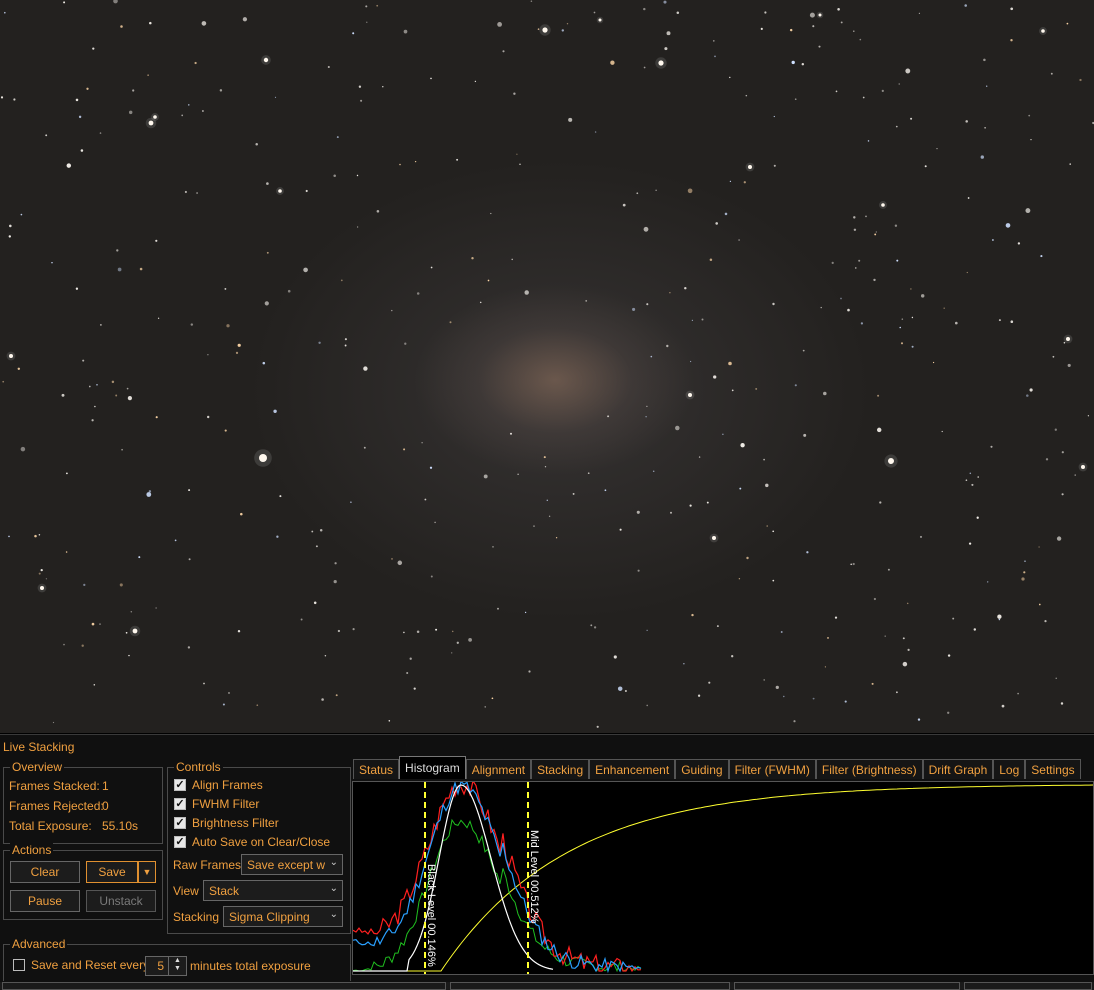 This screenshot has height=990, width=1094. I want to click on unstack-button: Unstack, so click(121, 901).